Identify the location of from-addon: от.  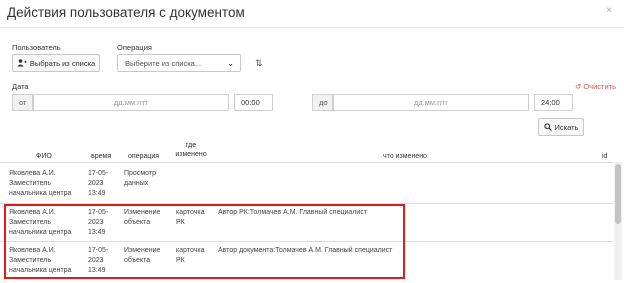
(22, 102).